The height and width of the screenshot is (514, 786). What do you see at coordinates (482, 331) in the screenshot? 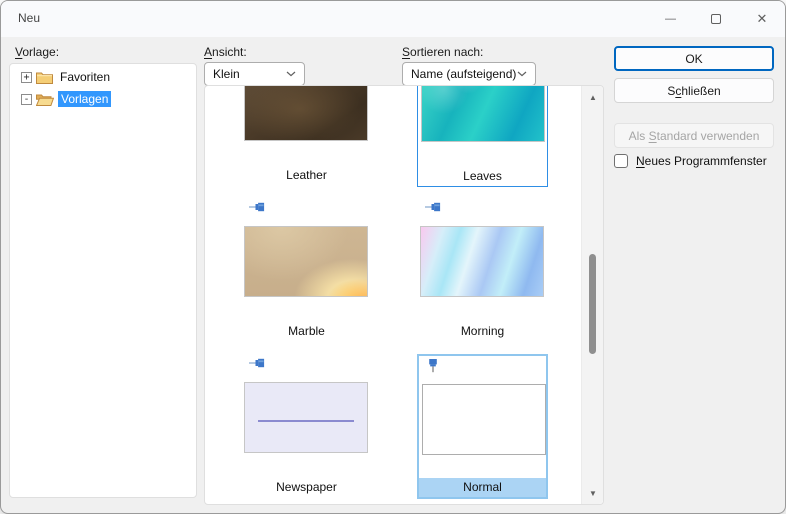
I see `template-name: Morning` at bounding box center [482, 331].